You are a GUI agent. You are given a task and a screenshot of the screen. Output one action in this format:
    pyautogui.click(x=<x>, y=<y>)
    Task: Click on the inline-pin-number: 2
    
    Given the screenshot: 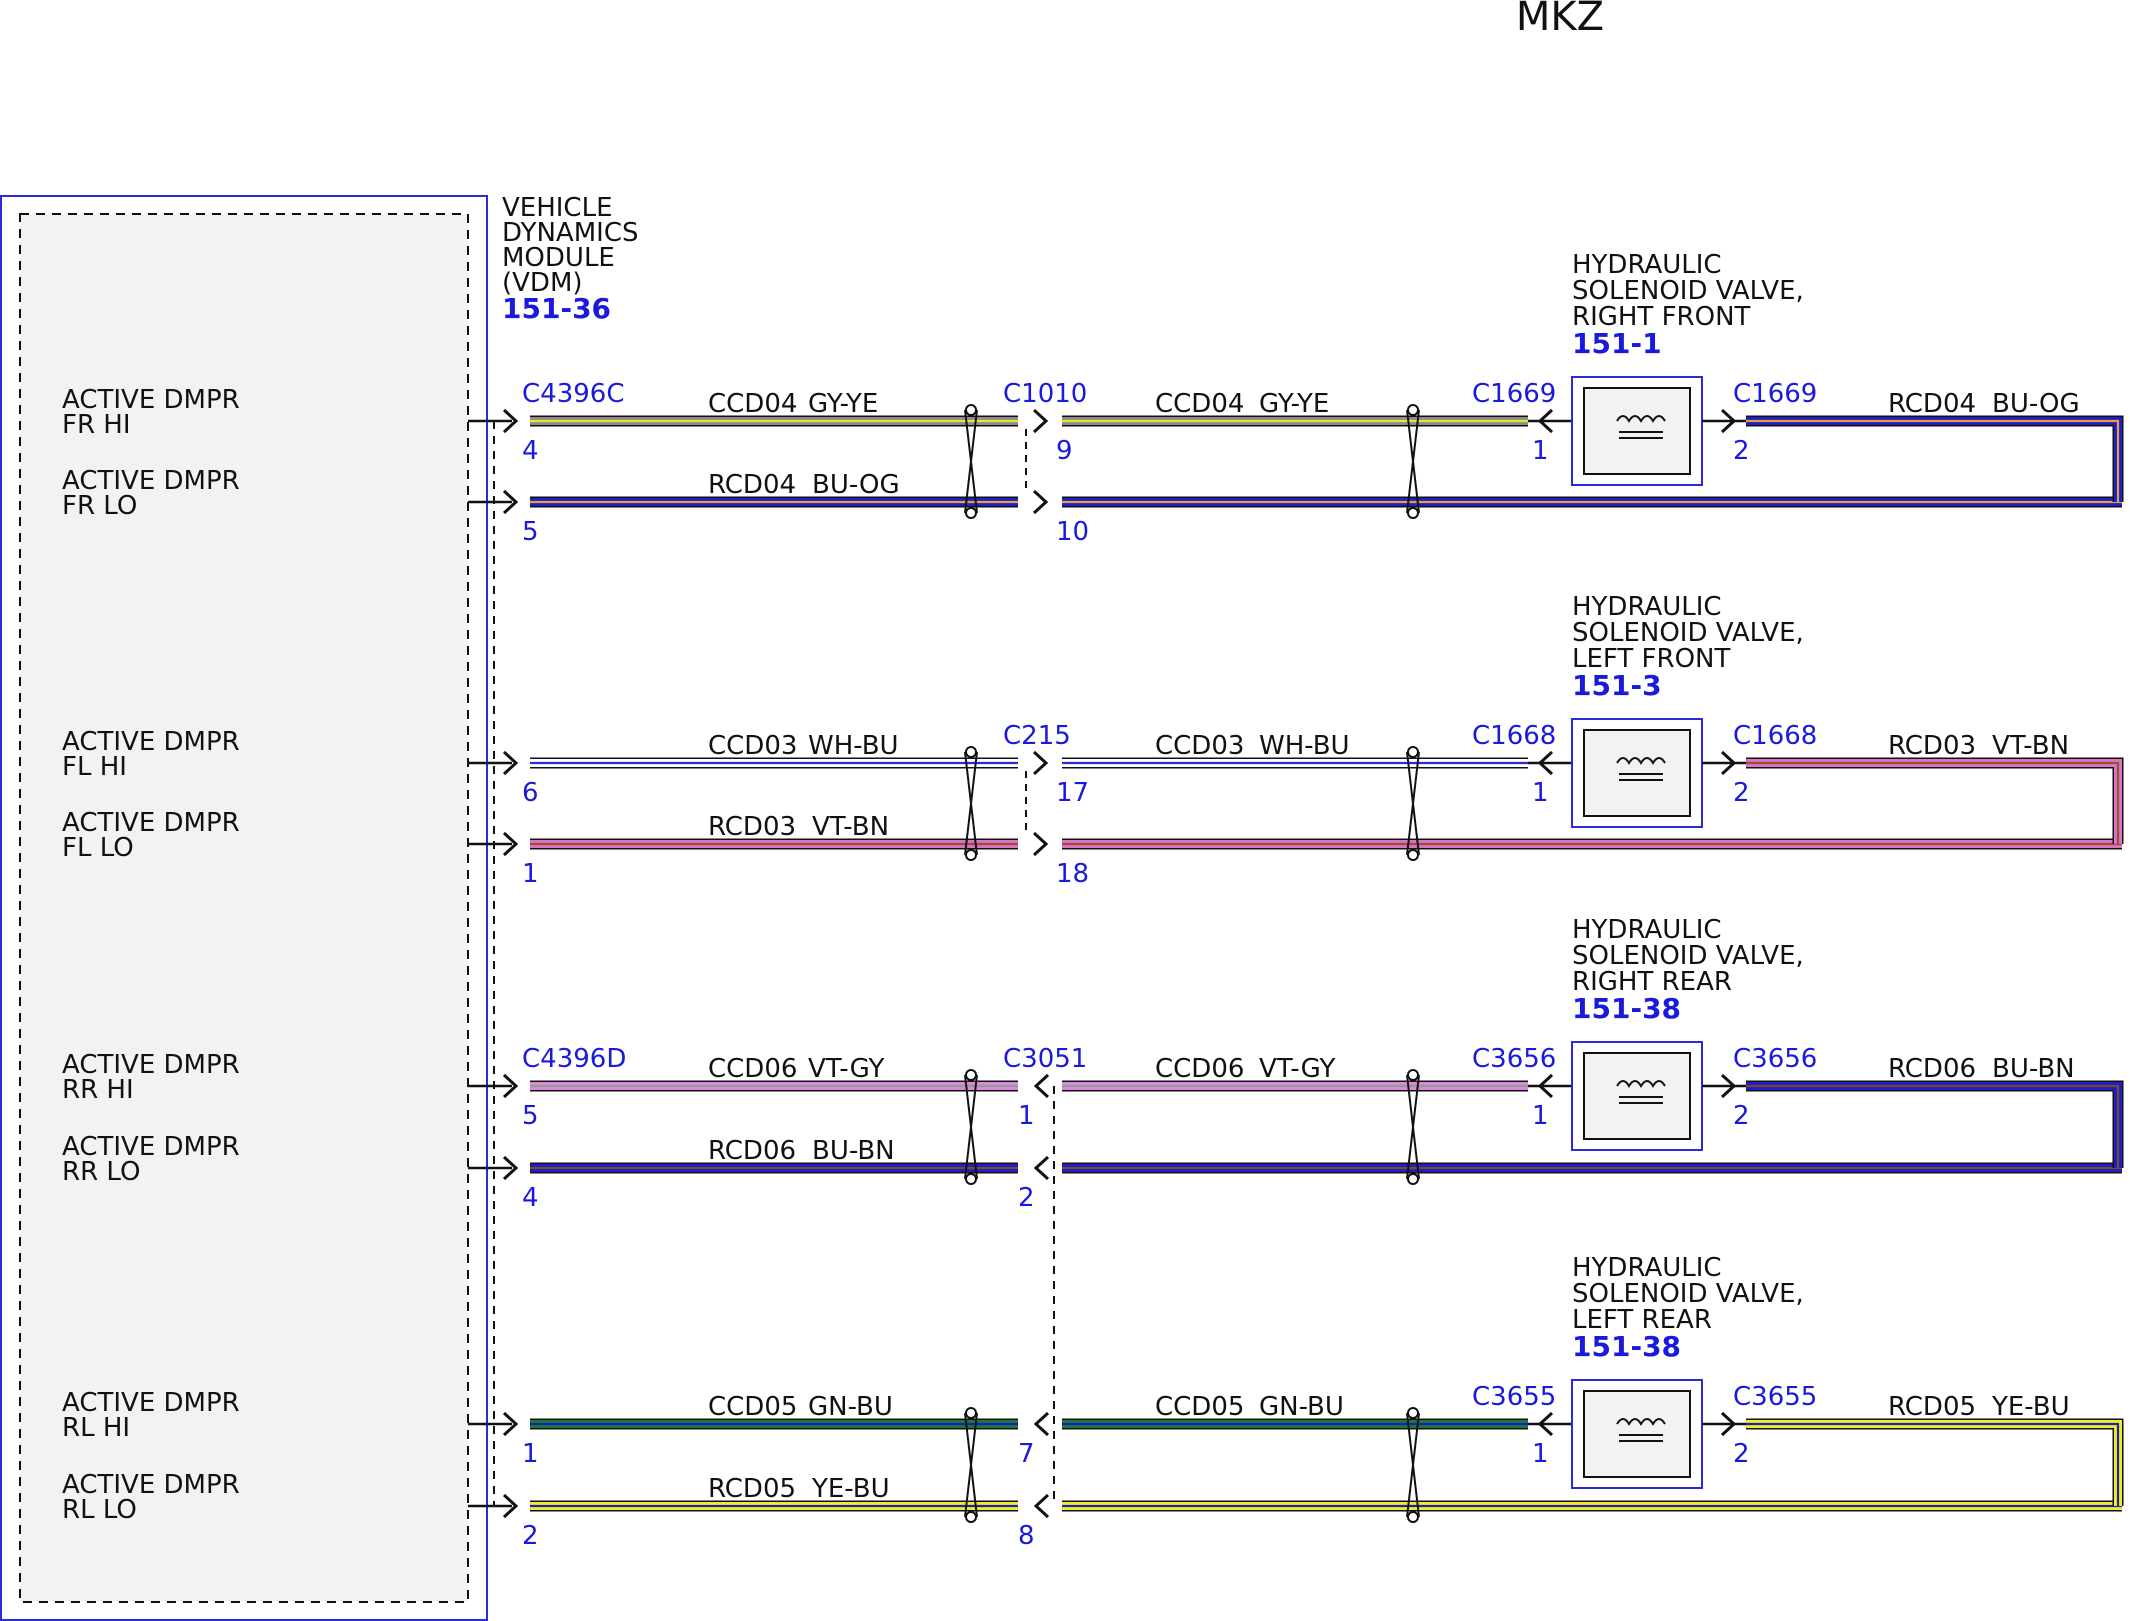 What is the action you would take?
    pyautogui.click(x=1026, y=1198)
    